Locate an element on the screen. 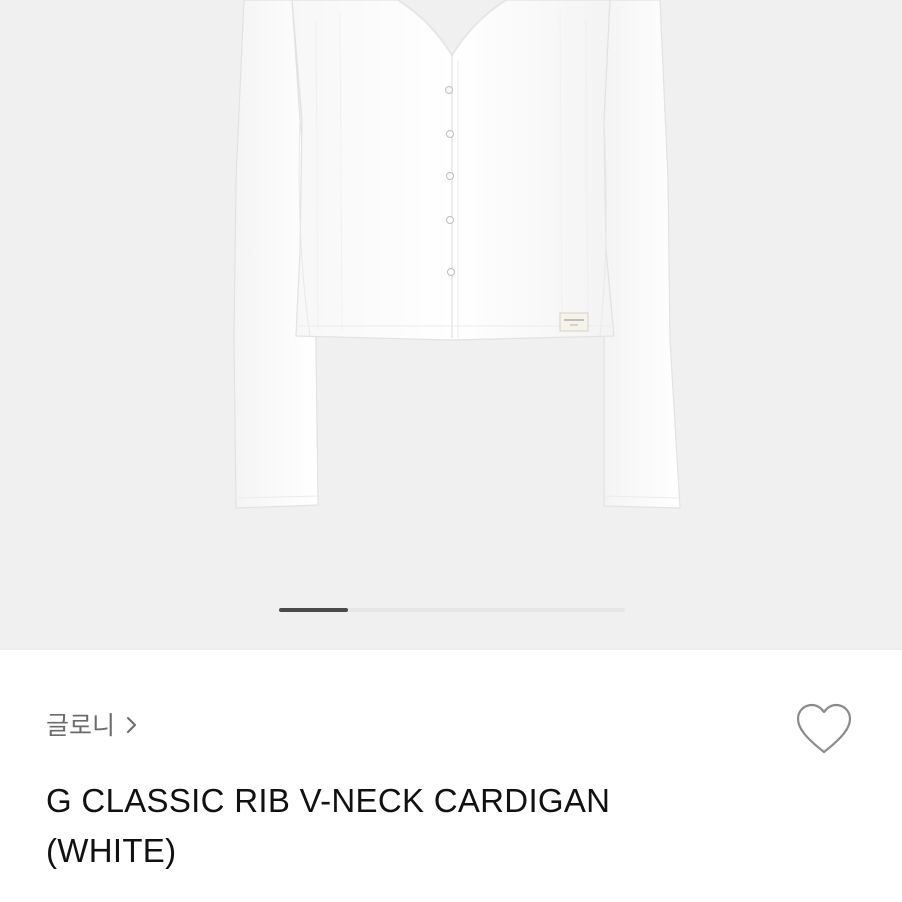  product-title: G CLASSIC RIB V-NECK CARDIGAN (WHITE) is located at coordinates (406, 826).